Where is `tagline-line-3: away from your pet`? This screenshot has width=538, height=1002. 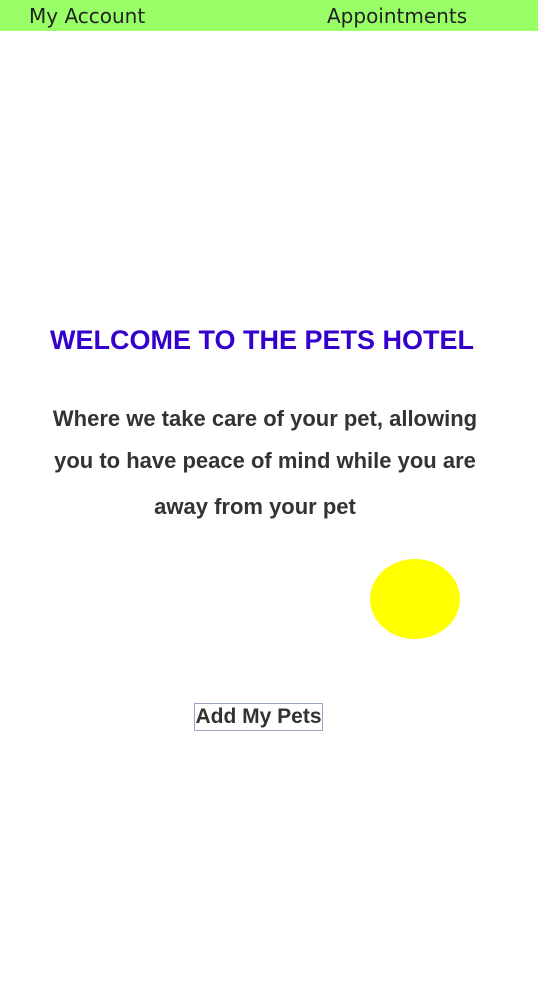 tagline-line-3: away from your pet is located at coordinates (255, 506).